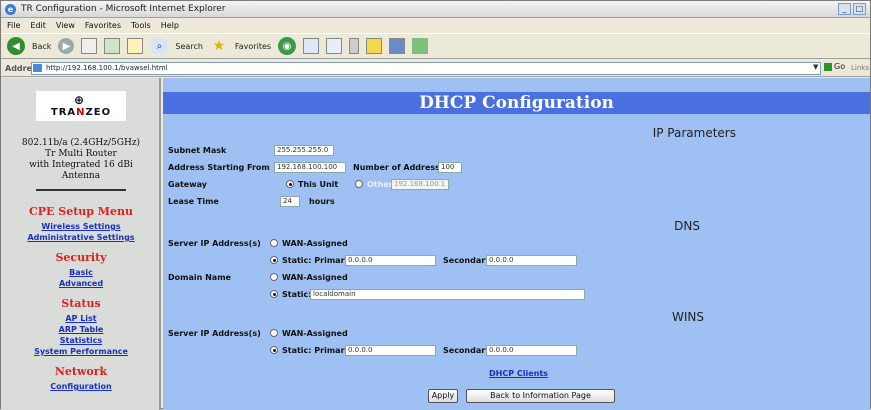  What do you see at coordinates (334, 46) in the screenshot?
I see `mail-icon` at bounding box center [334, 46].